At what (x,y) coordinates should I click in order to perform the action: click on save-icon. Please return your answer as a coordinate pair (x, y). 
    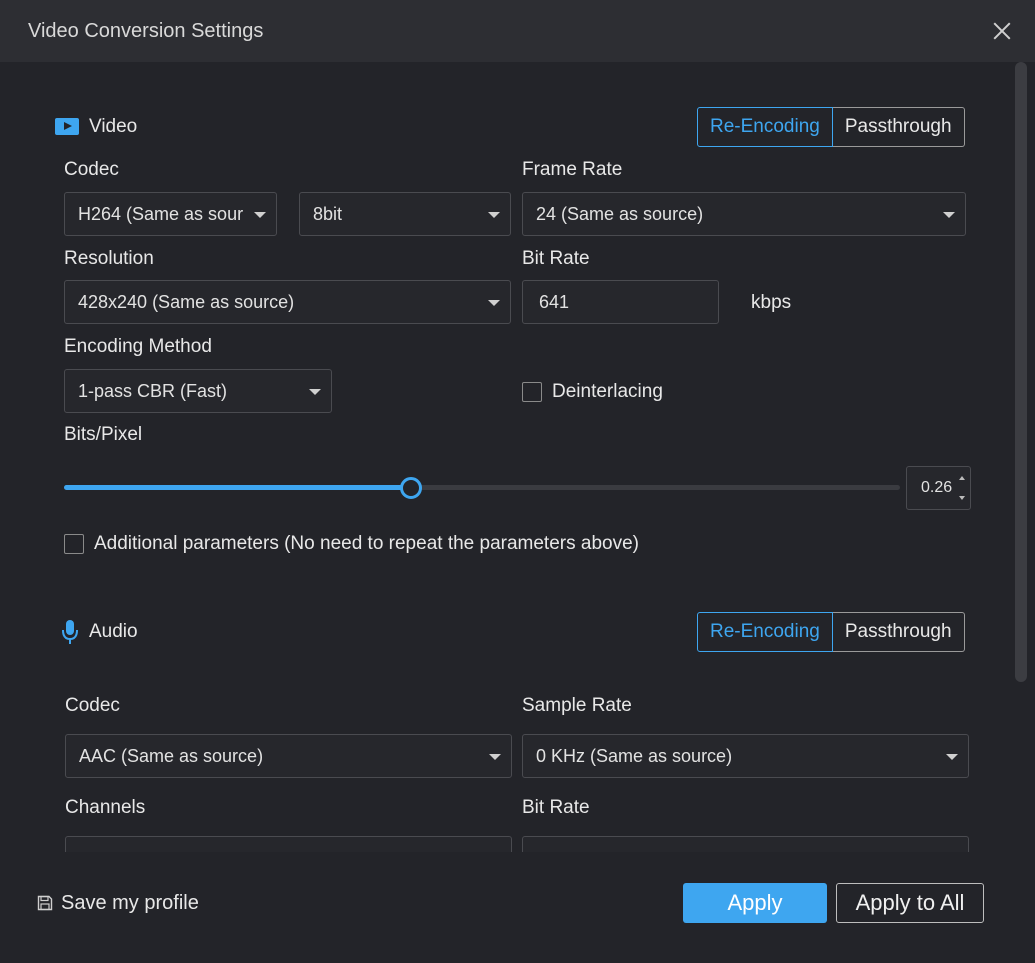
    Looking at the image, I should click on (45, 903).